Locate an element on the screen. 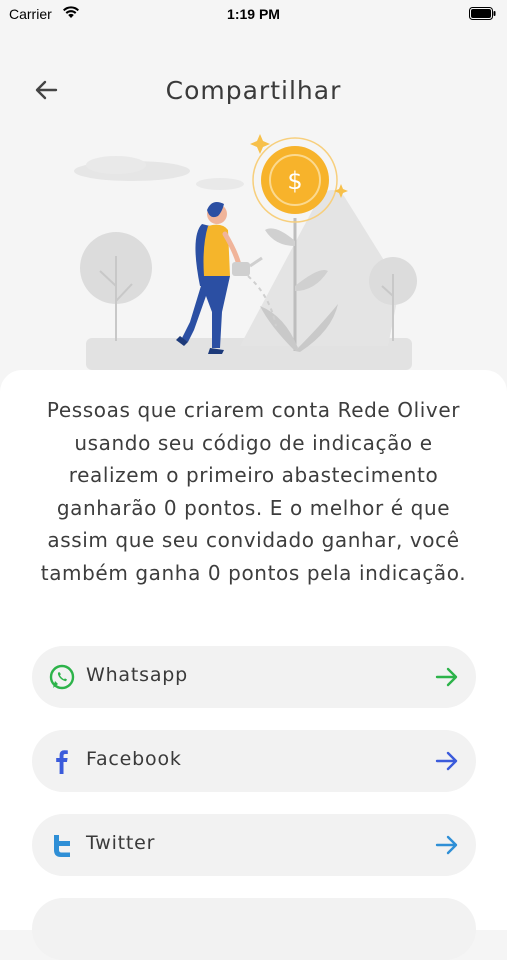  whatsapp-icon is located at coordinates (62, 677).